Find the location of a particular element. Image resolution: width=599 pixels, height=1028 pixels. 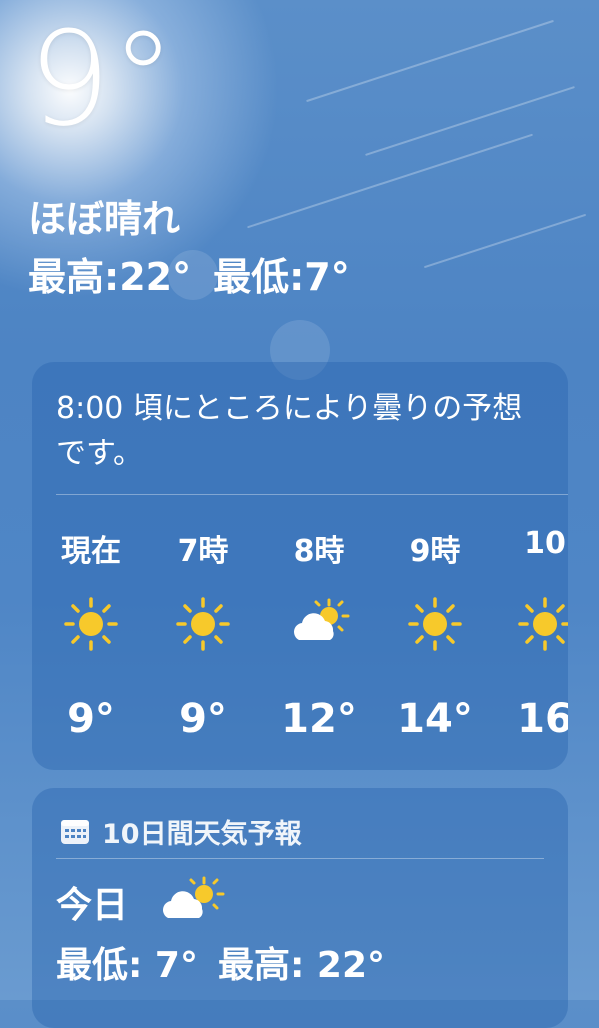

hourly-summary: 8:00 頃にところにより曇りの予想です。 is located at coordinates (289, 431).